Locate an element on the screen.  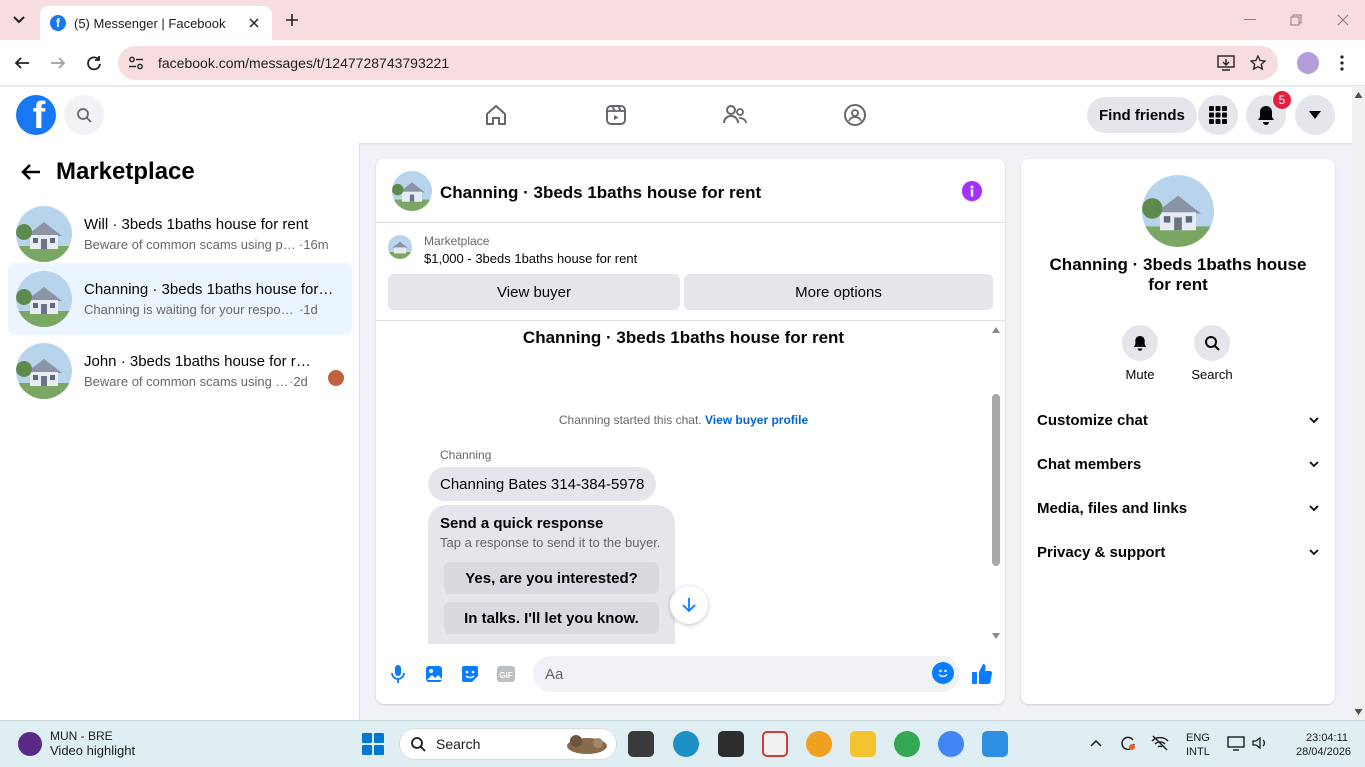
browser-tab: f (5) Messenger | Facebook is located at coordinates (156, 23).